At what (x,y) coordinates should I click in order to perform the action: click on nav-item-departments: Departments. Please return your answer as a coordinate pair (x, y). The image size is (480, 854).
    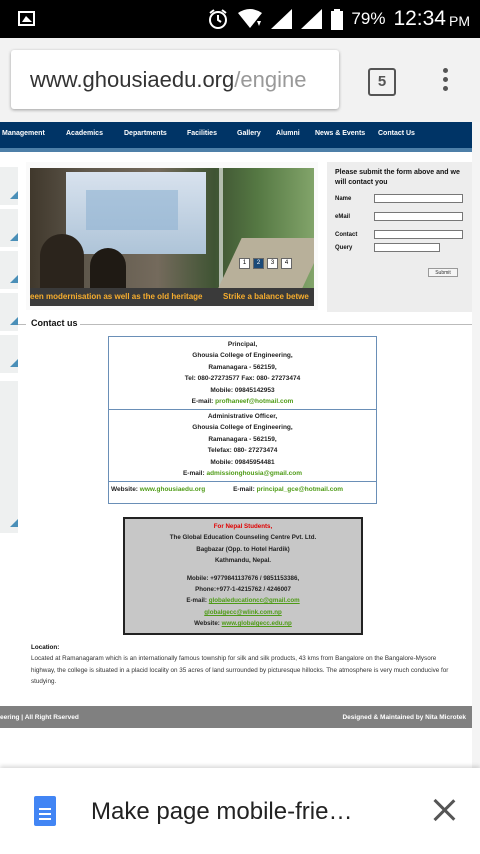
    Looking at the image, I should click on (145, 133).